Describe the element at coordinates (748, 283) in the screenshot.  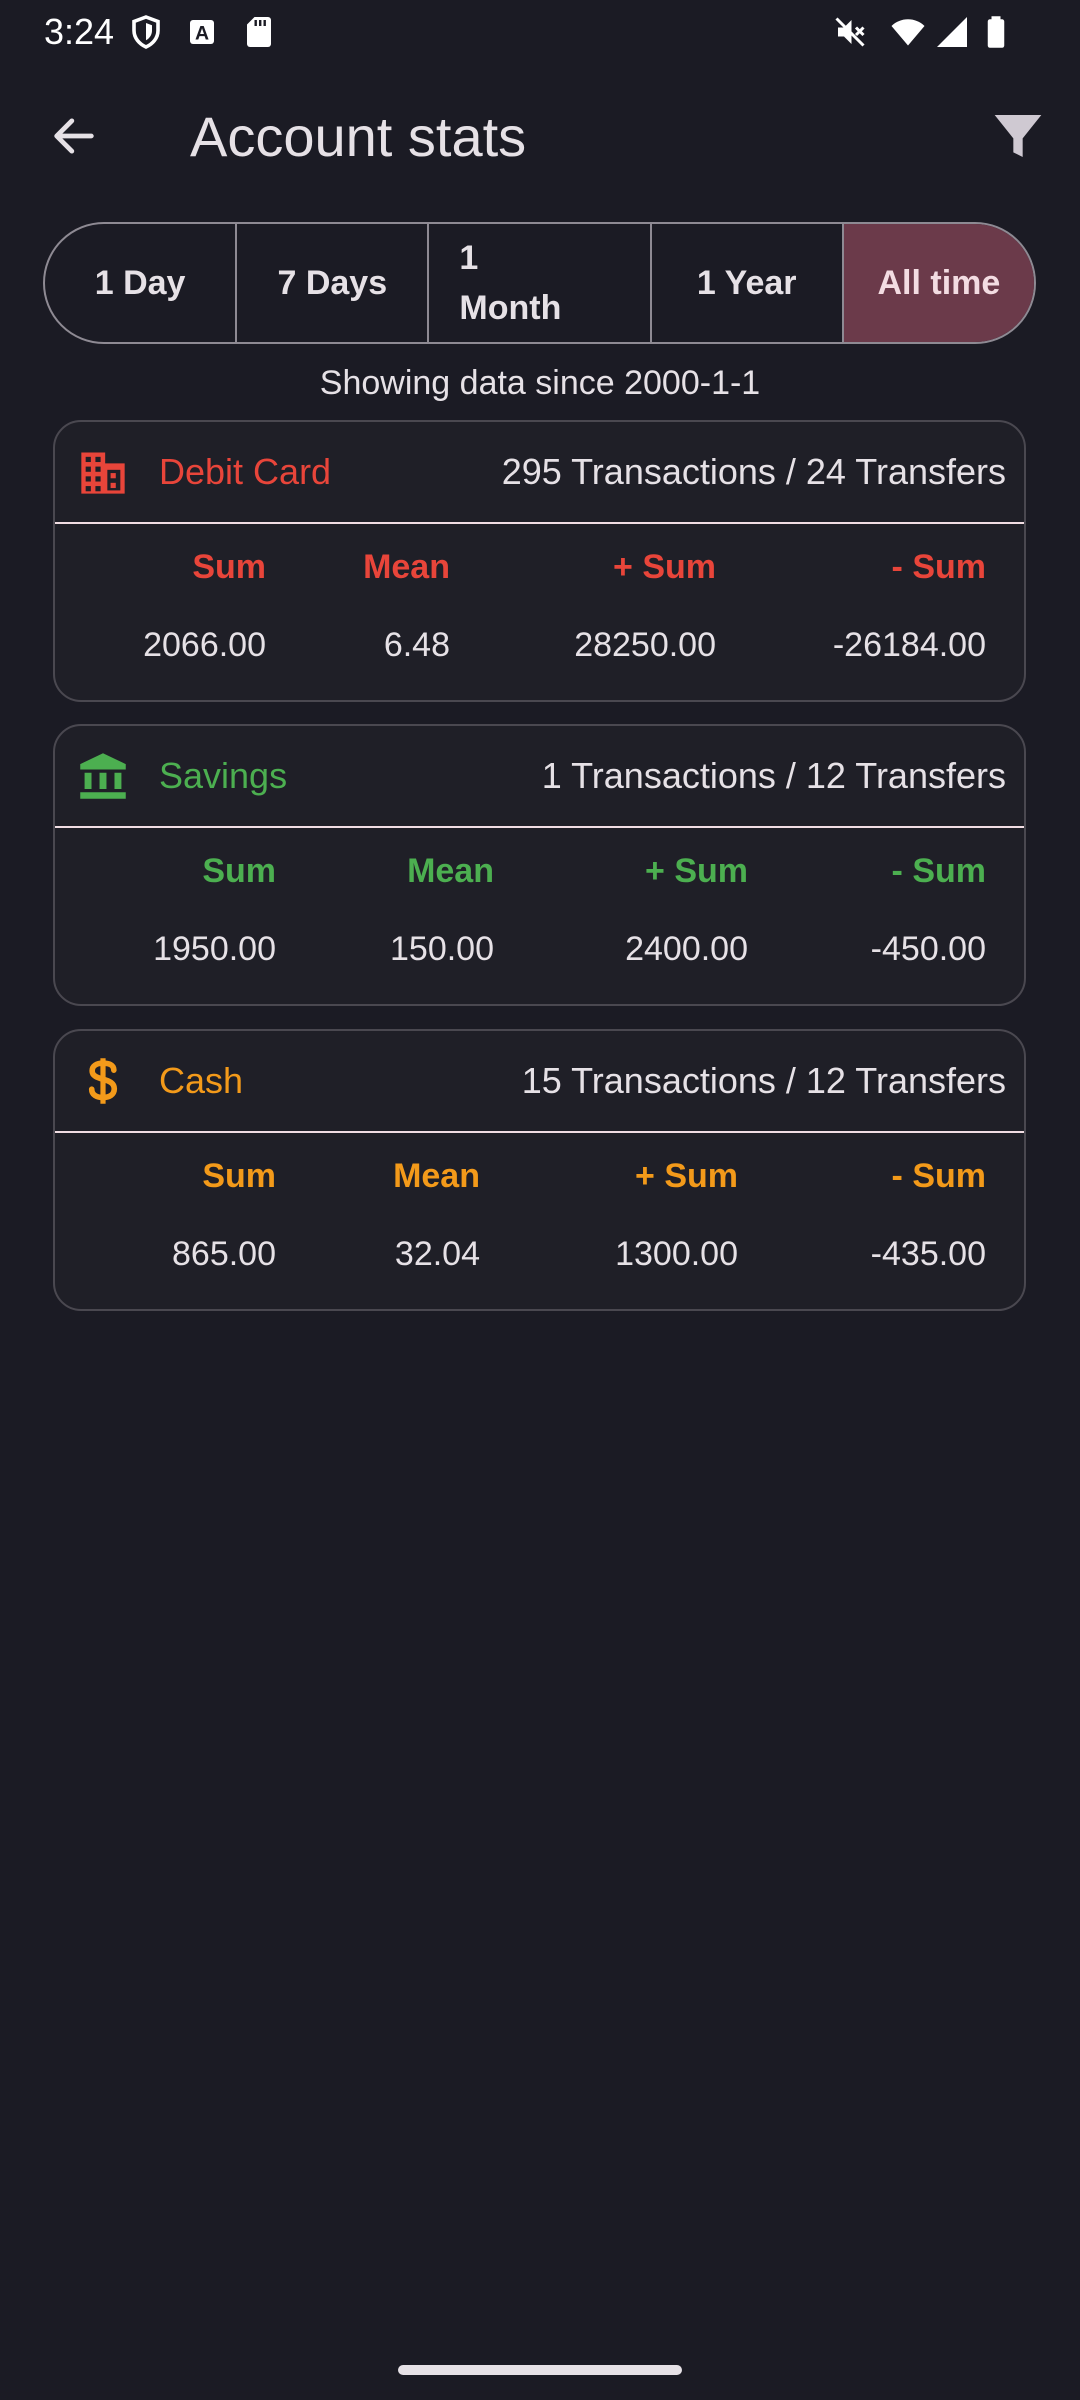
I see `range-option-1-year: 1 Year` at that location.